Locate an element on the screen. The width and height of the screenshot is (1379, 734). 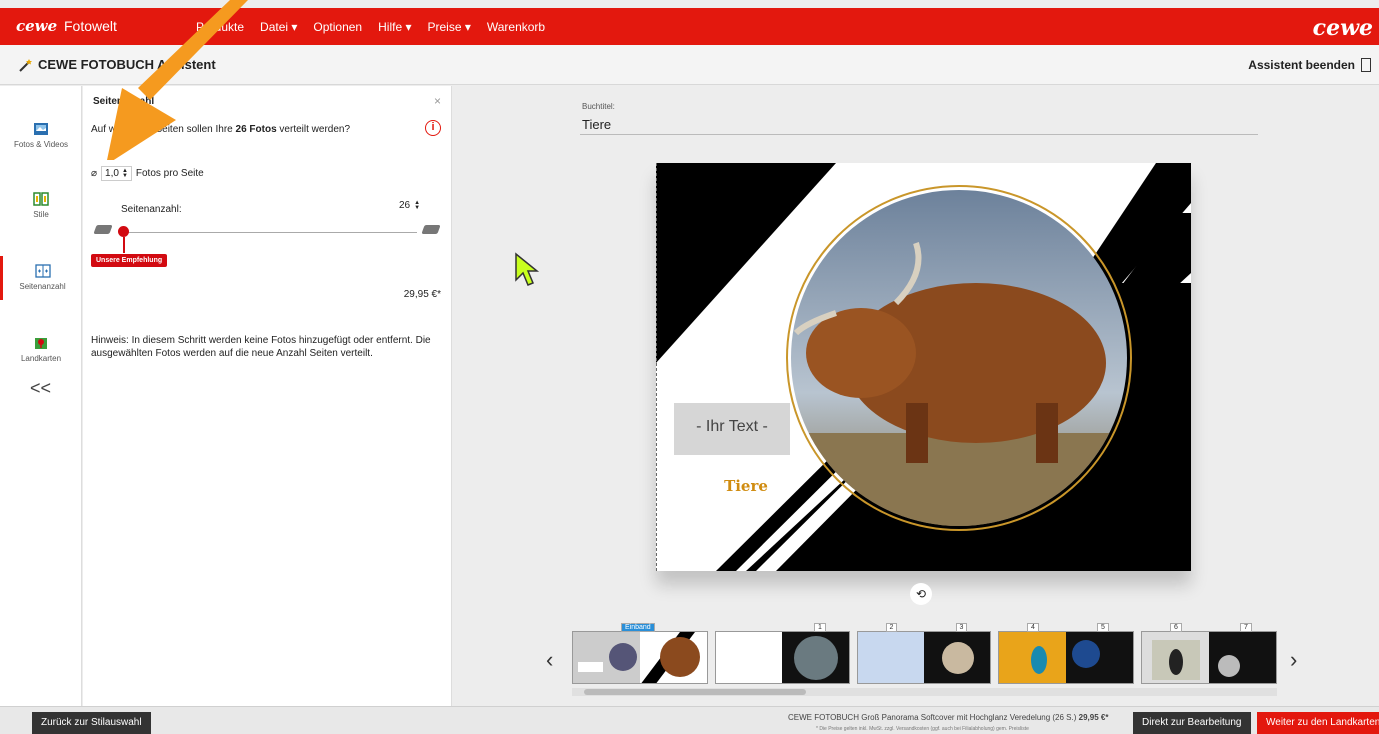
menu-produkte: Produkte is located at coordinates (220, 27).